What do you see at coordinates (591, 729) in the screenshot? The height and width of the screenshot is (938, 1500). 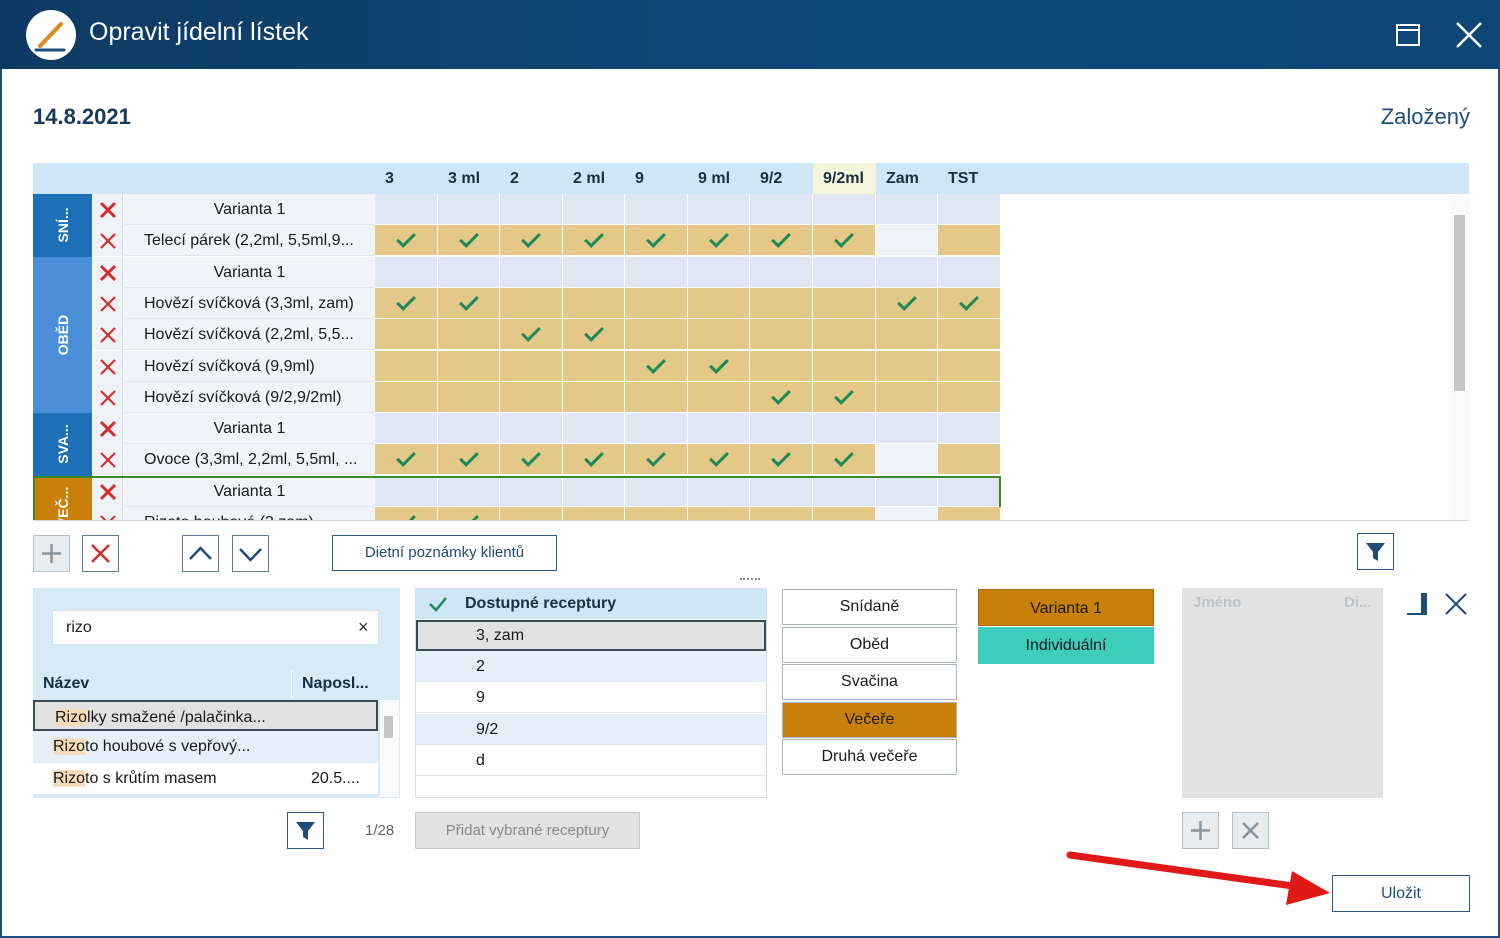 I see `recipe-item: 9/2` at bounding box center [591, 729].